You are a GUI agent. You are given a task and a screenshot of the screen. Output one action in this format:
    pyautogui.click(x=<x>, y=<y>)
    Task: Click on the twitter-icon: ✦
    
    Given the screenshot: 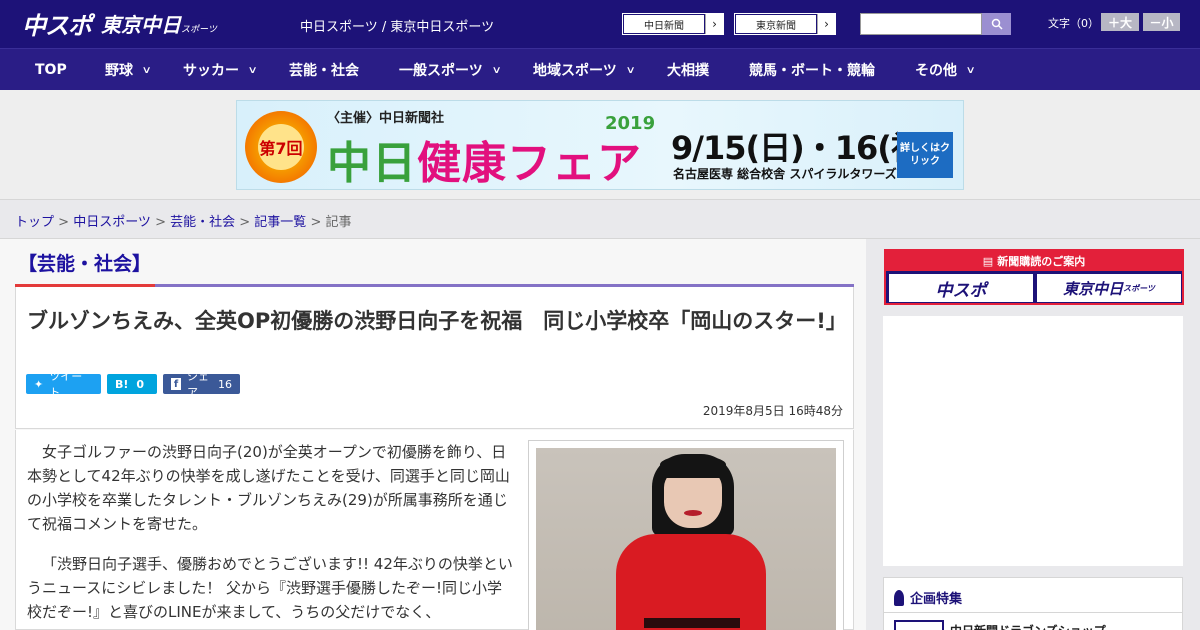 What is the action you would take?
    pyautogui.click(x=39, y=384)
    